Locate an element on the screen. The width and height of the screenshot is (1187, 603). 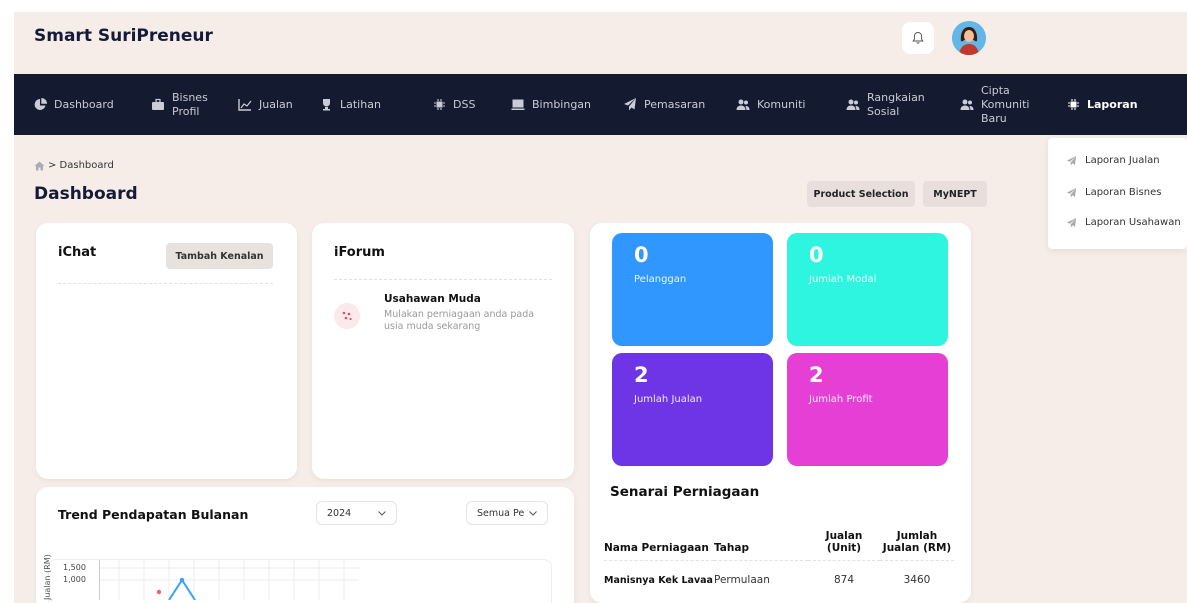
nav-label: DSS is located at coordinates (464, 104).